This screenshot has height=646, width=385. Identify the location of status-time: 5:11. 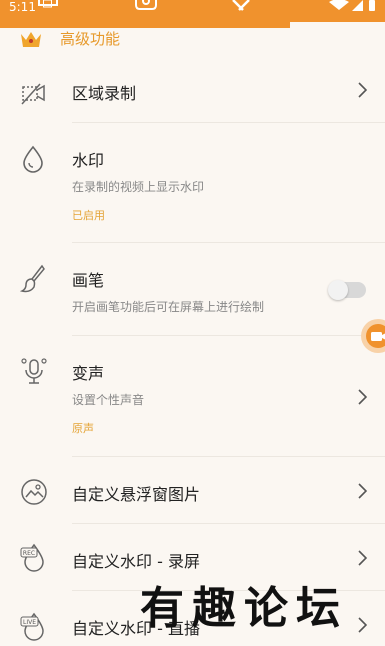
(22, 7).